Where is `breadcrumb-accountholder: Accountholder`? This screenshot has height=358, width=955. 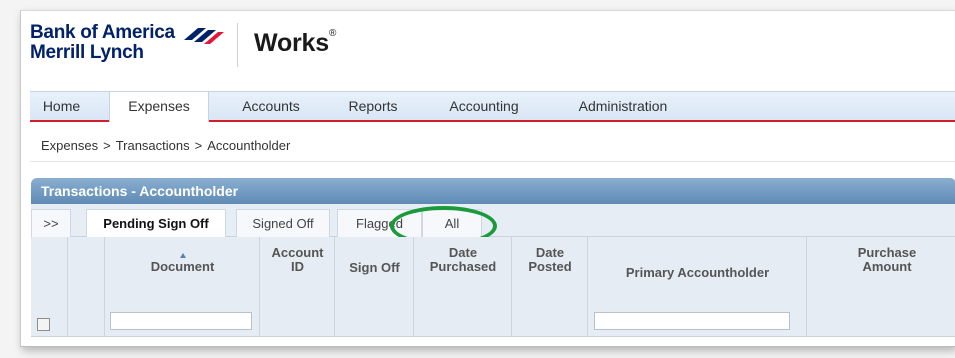
breadcrumb-accountholder: Accountholder is located at coordinates (249, 145).